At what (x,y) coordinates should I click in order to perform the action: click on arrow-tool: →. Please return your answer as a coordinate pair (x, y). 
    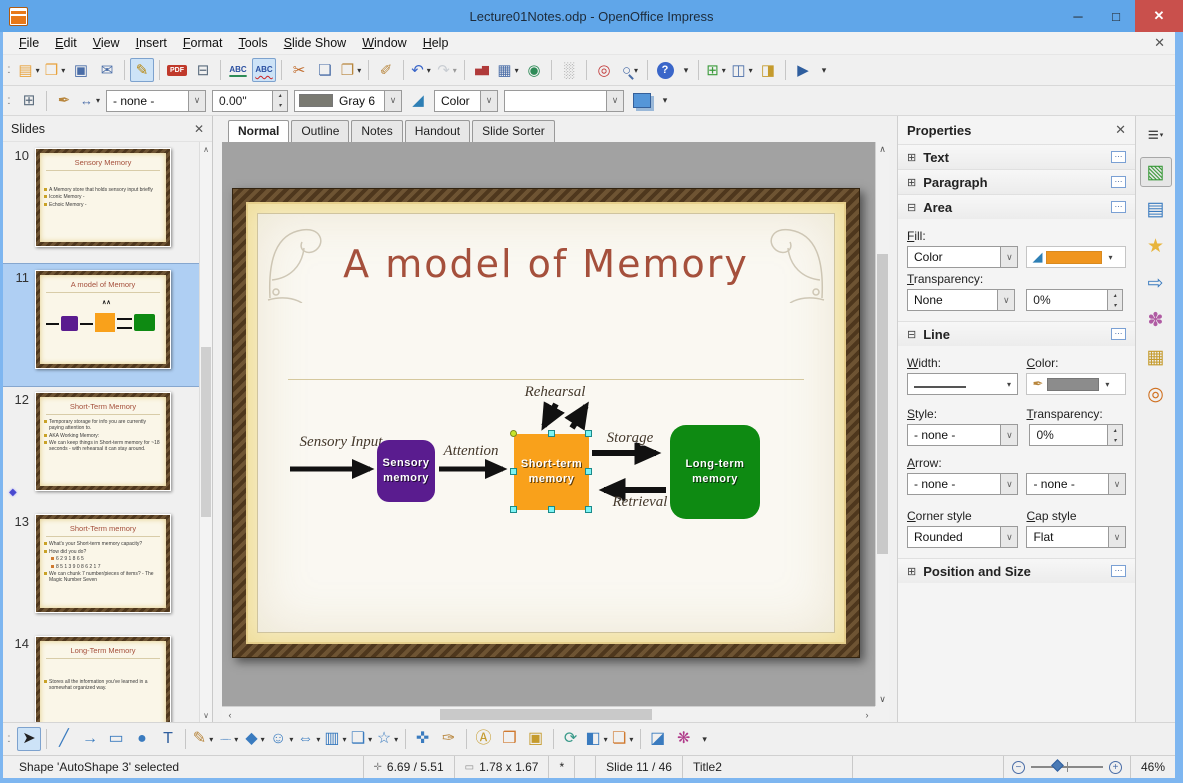
    Looking at the image, I should click on (90, 739).